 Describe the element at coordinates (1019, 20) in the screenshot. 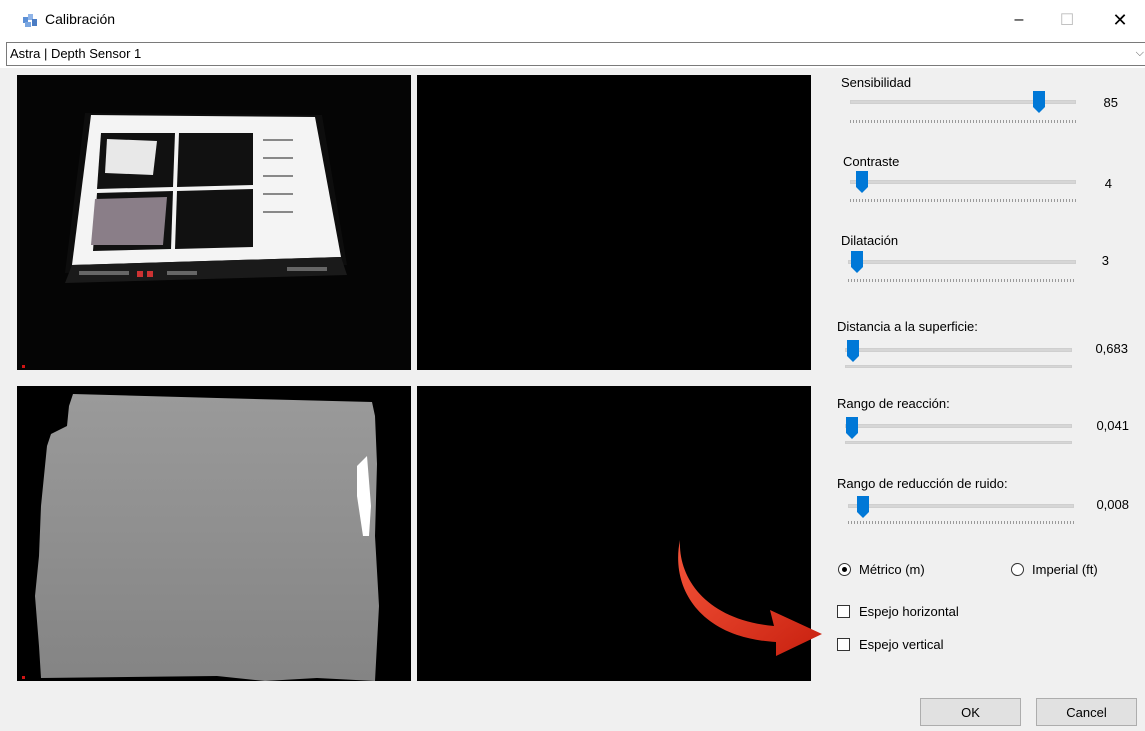

I see `minimize-button: –` at that location.